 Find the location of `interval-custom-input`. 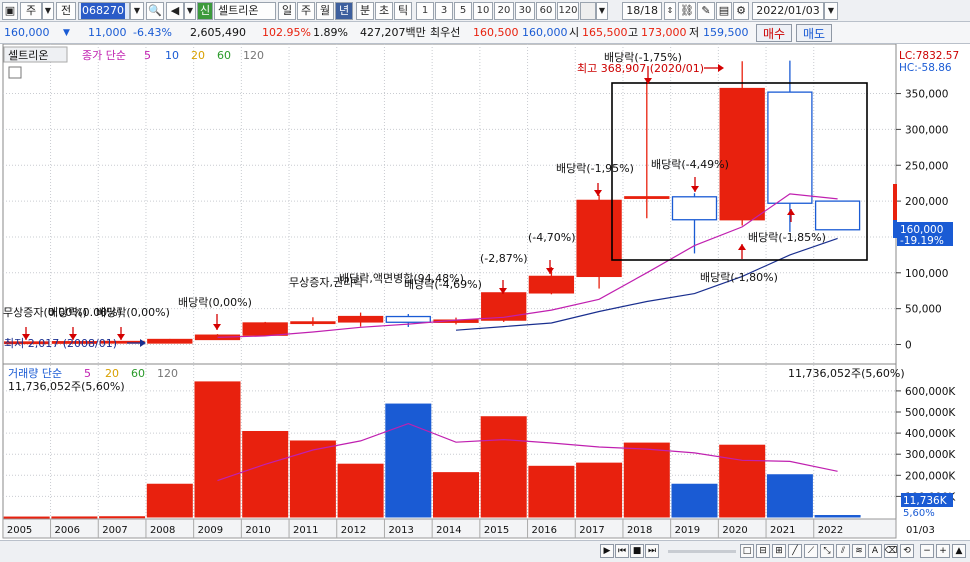

interval-custom-input is located at coordinates (588, 11).